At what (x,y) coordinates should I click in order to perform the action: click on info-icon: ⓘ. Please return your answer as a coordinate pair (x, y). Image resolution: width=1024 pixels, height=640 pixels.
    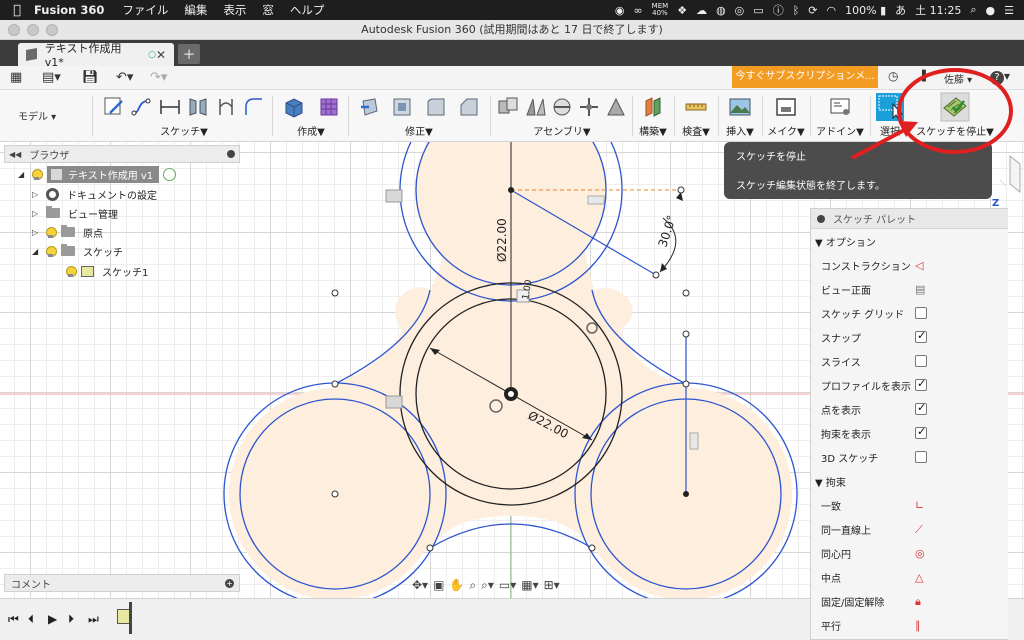
    Looking at the image, I should click on (778, 10).